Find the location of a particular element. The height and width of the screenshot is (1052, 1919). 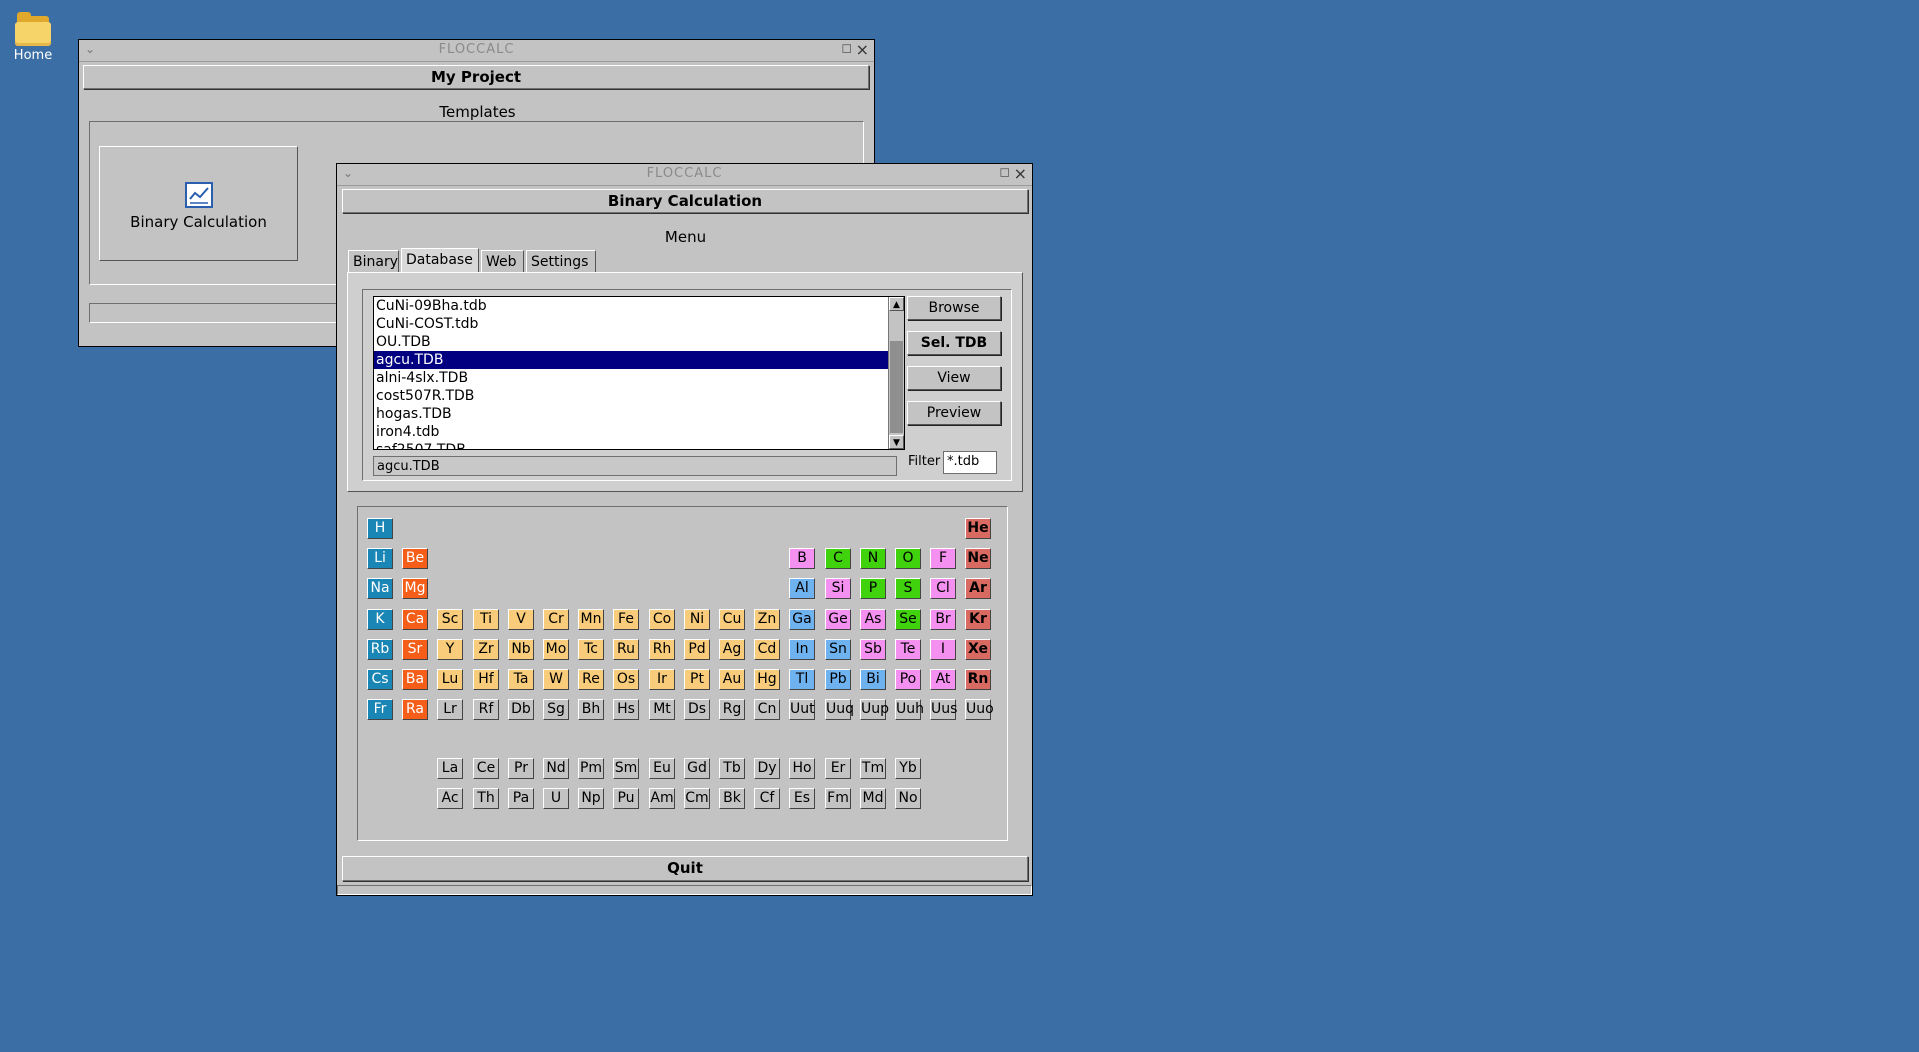

browse-button: Browse is located at coordinates (954, 308).